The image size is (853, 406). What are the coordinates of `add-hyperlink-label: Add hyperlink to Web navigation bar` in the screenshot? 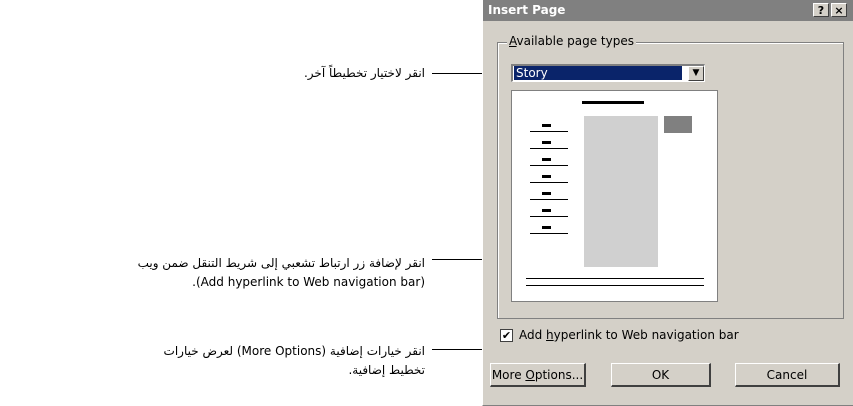 It's located at (629, 335).